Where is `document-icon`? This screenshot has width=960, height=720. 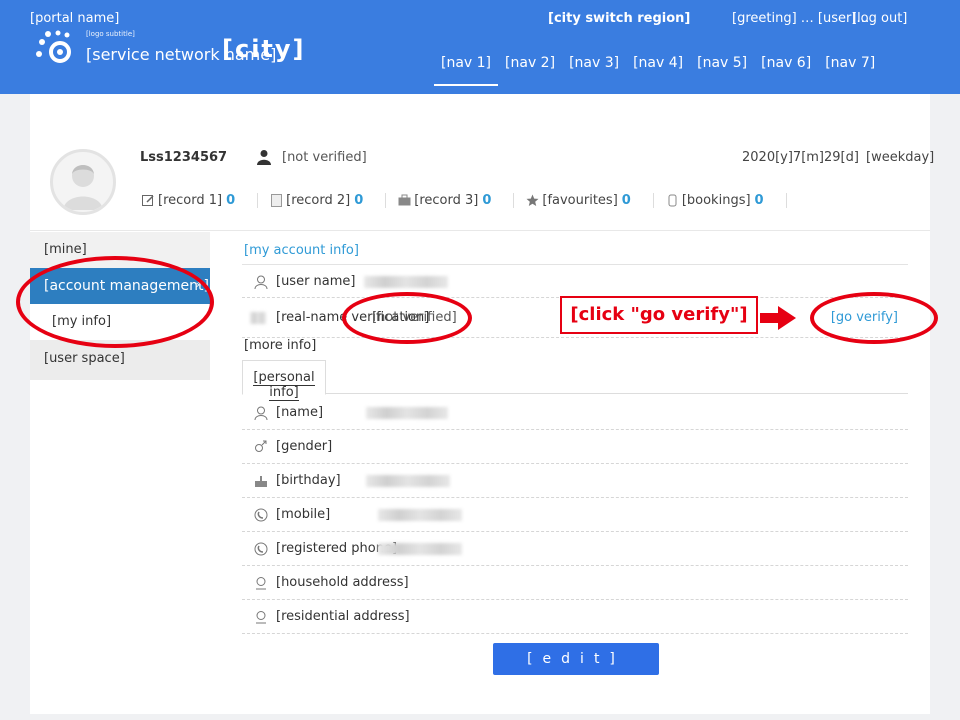
document-icon is located at coordinates (277, 200).